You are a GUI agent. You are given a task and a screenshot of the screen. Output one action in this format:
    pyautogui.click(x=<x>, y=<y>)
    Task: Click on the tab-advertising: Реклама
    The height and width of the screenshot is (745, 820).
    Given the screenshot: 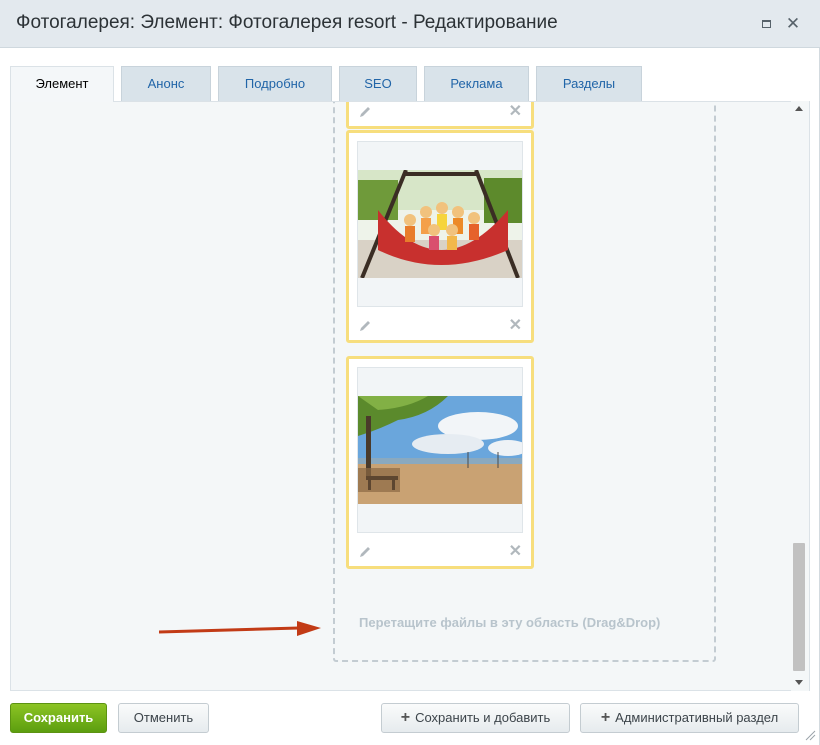 What is the action you would take?
    pyautogui.click(x=476, y=83)
    